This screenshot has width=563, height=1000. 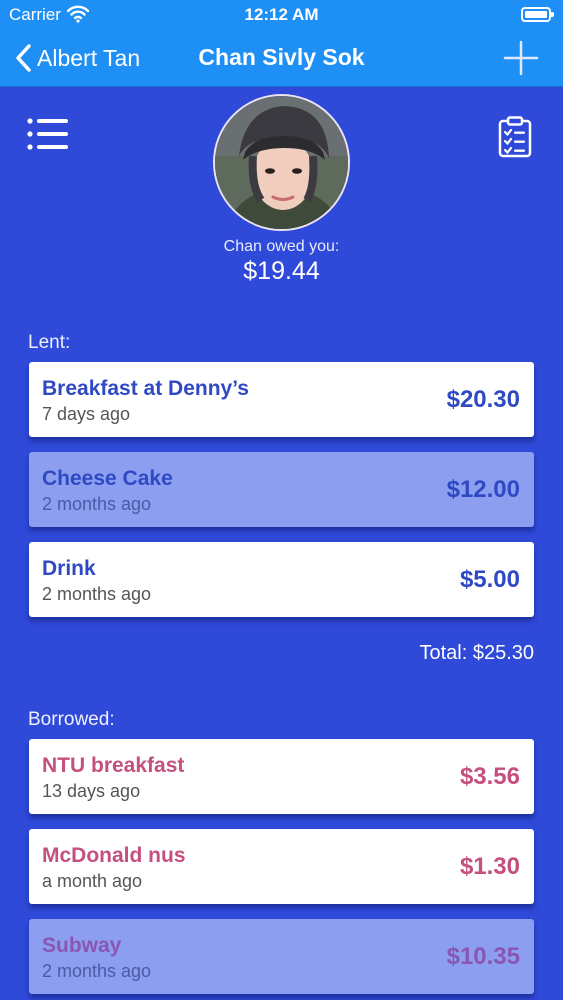 I want to click on list-icon, so click(x=47, y=134).